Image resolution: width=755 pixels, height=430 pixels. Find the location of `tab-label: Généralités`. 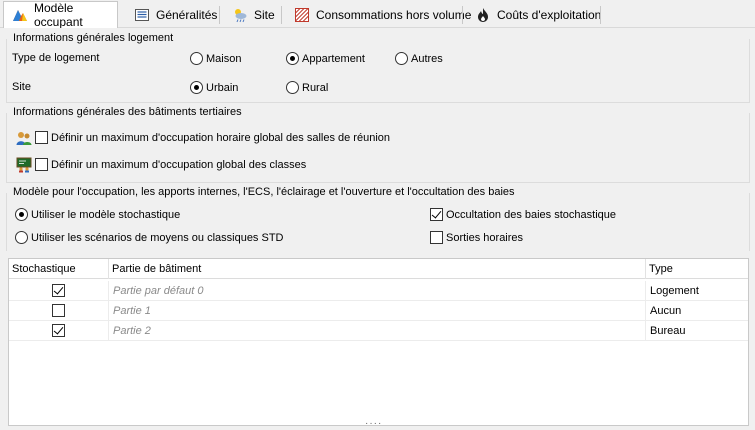

tab-label: Généralités is located at coordinates (187, 15).